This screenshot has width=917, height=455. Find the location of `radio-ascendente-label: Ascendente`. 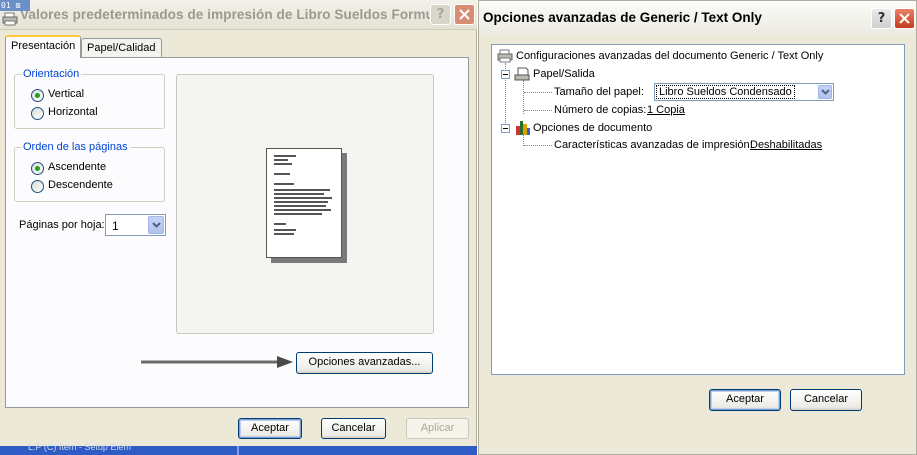

radio-ascendente-label: Ascendente is located at coordinates (77, 167).